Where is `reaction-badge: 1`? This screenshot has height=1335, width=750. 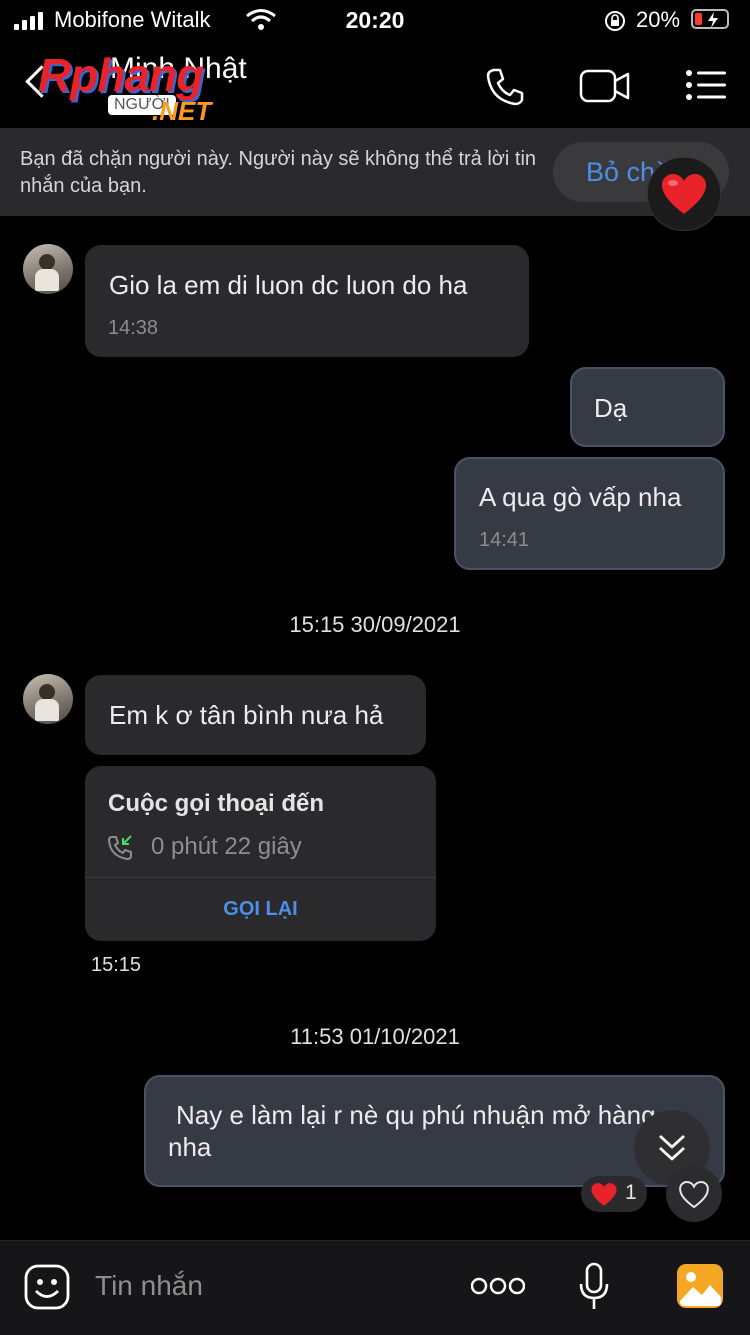
reaction-badge: 1 is located at coordinates (614, 1194).